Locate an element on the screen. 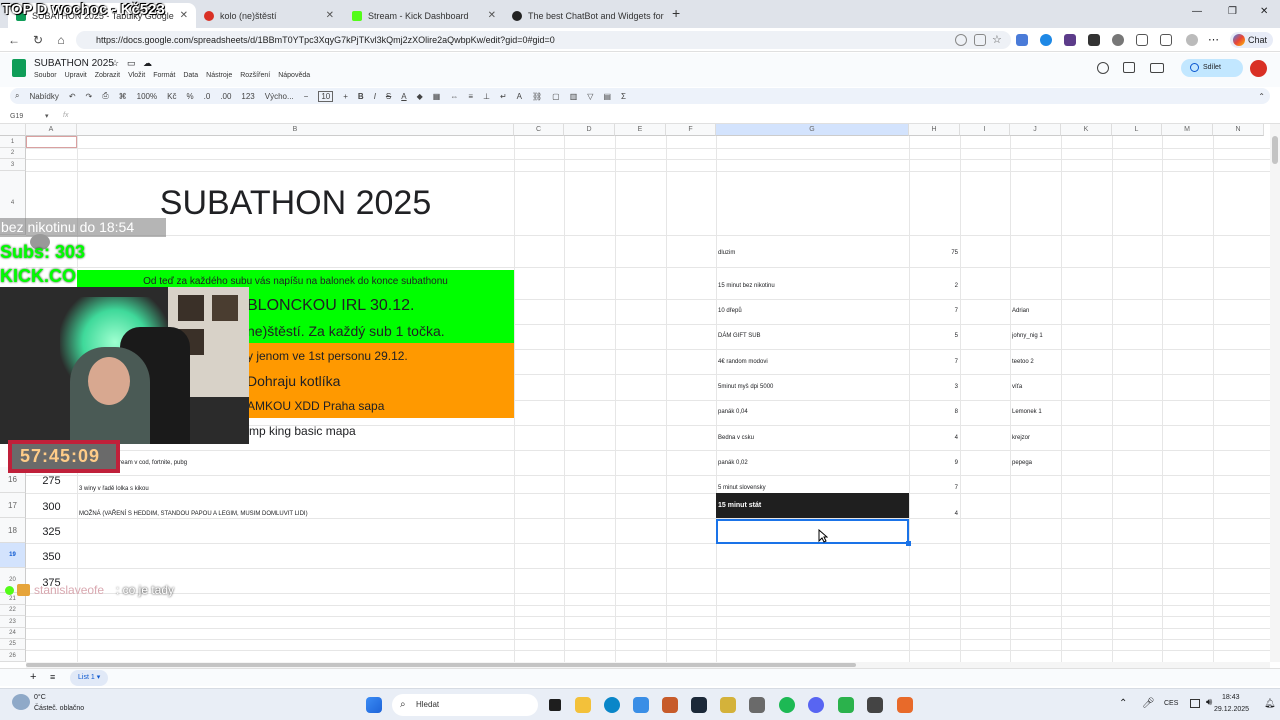 This screenshot has height=720, width=1280. weather-desc: Částeč. oblačno is located at coordinates (59, 708).